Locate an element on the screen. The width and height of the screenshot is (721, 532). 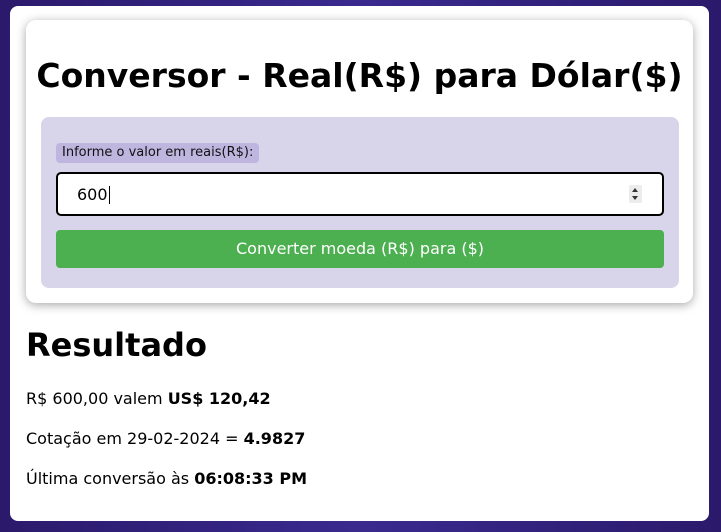
amount-input: 600 is located at coordinates (360, 194).